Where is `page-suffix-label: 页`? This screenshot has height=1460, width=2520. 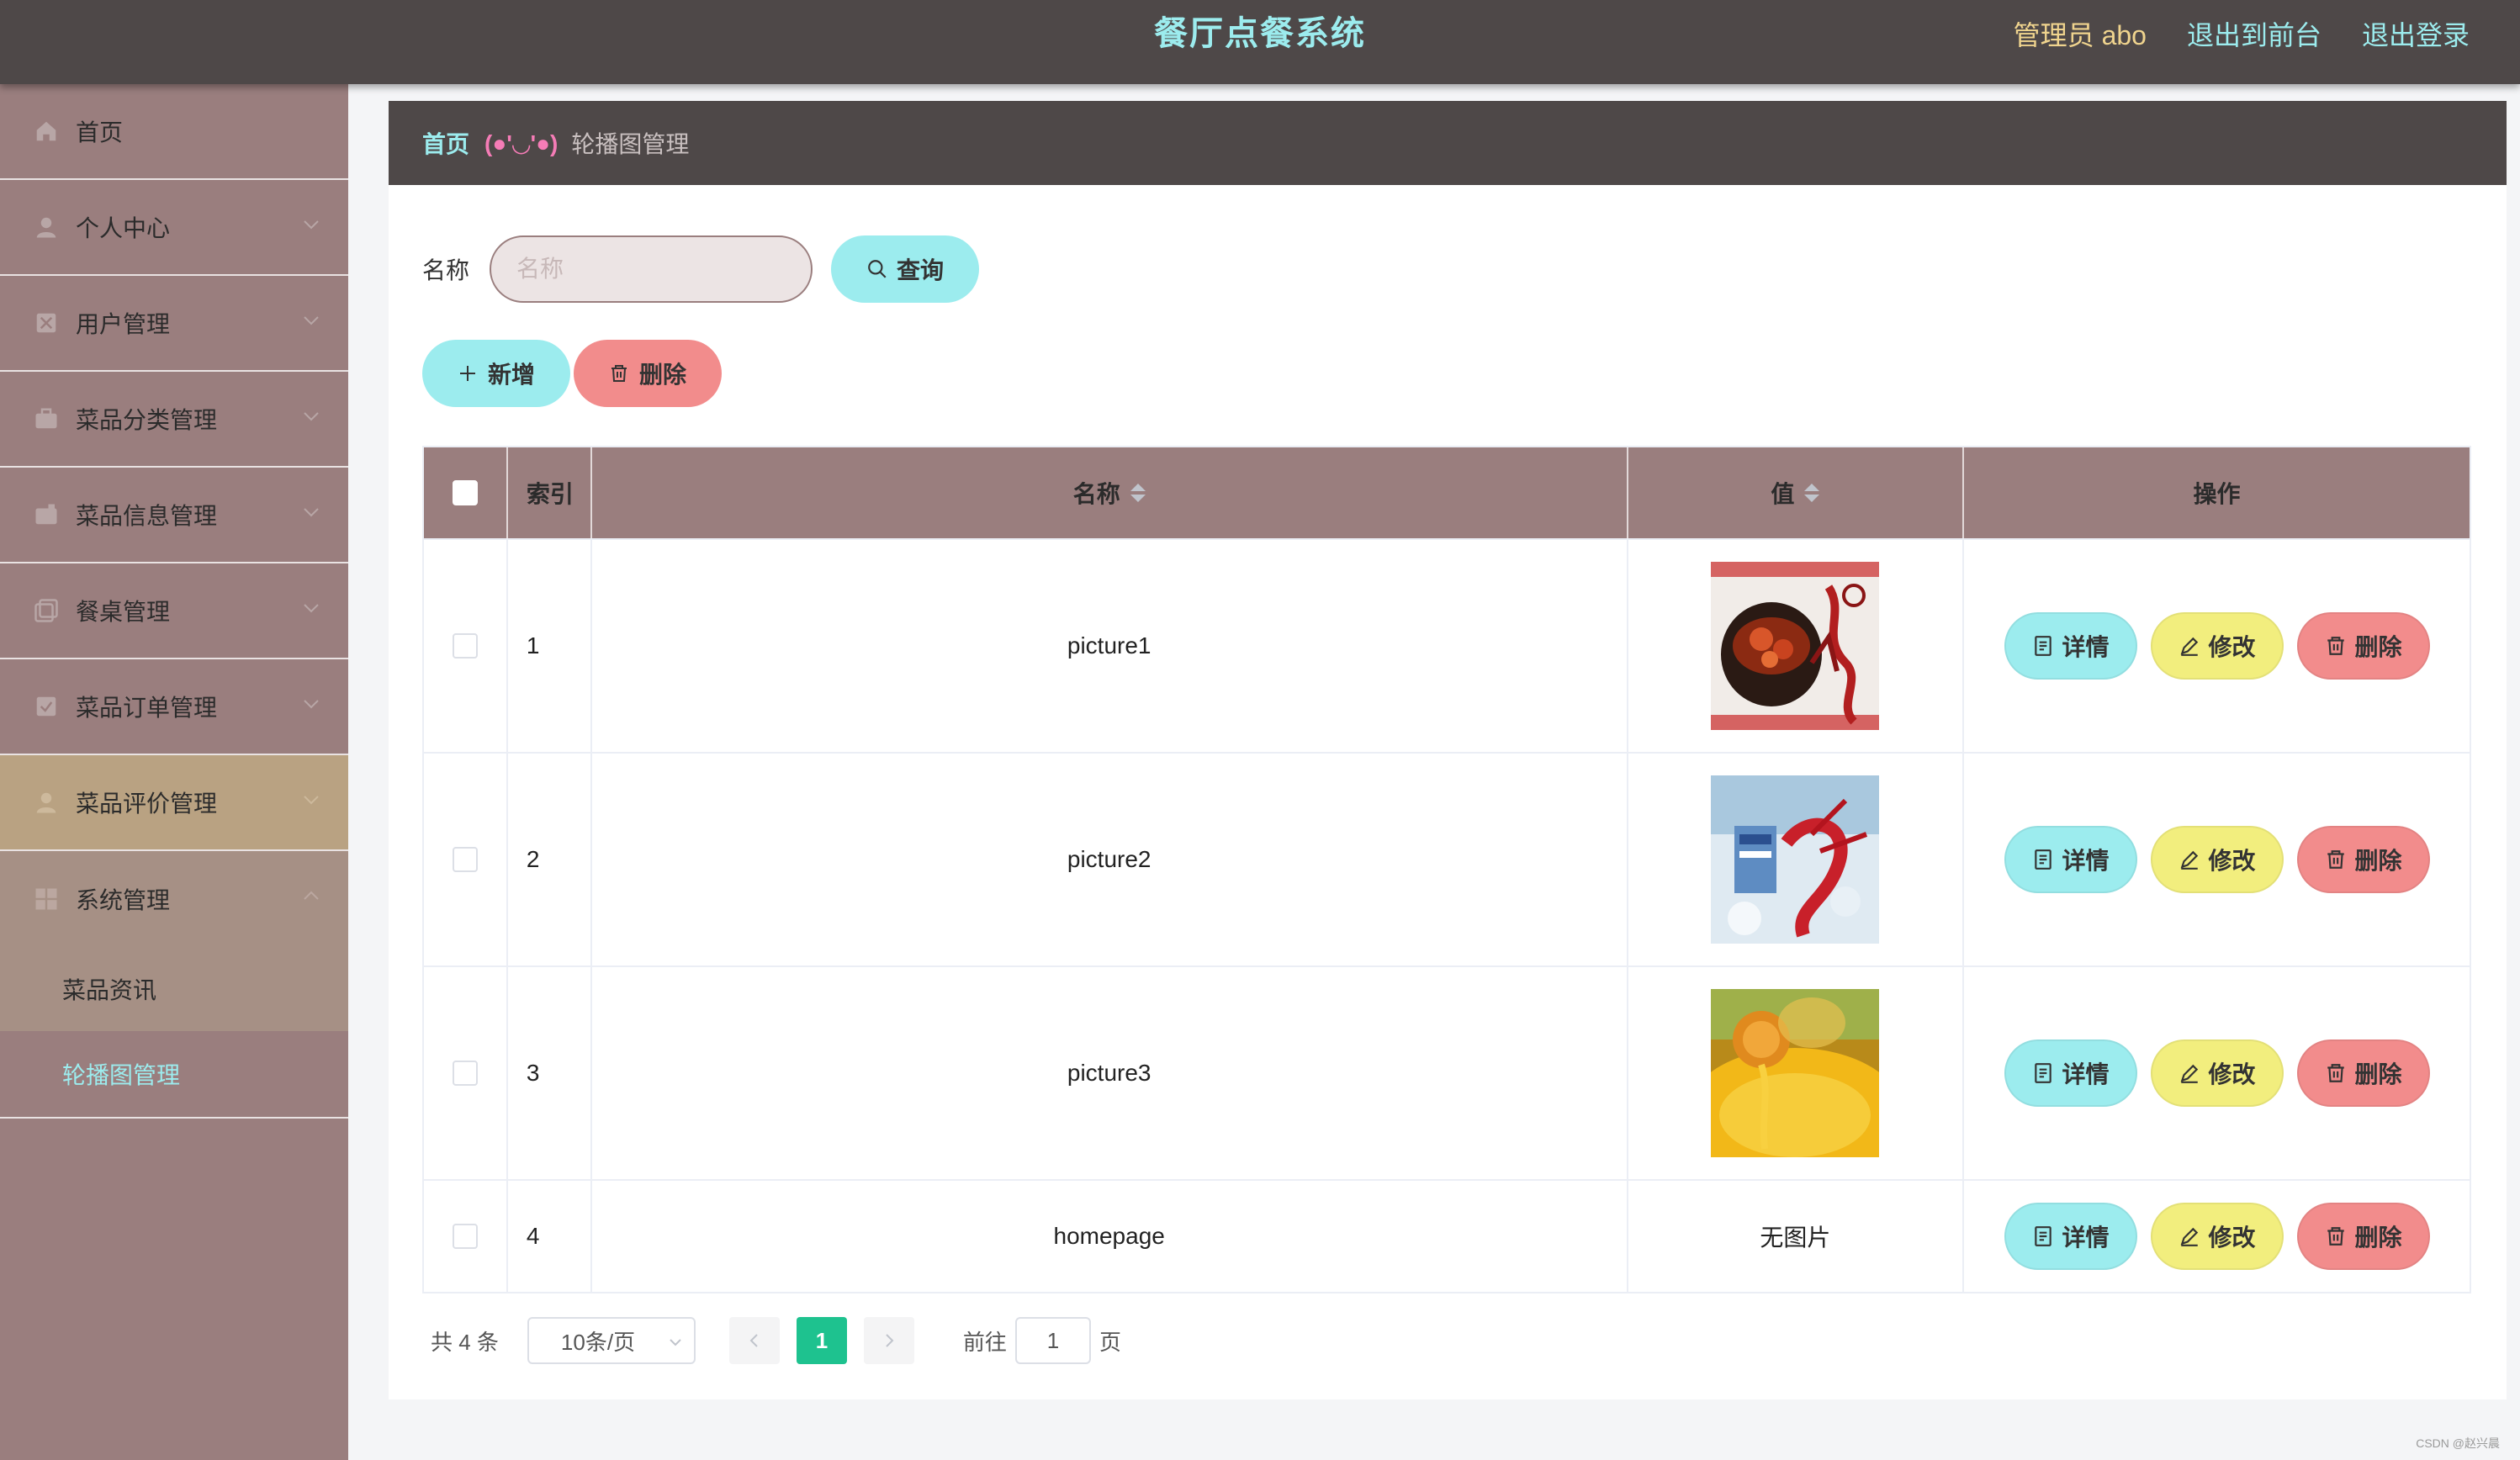 page-suffix-label: 页 is located at coordinates (1110, 1342).